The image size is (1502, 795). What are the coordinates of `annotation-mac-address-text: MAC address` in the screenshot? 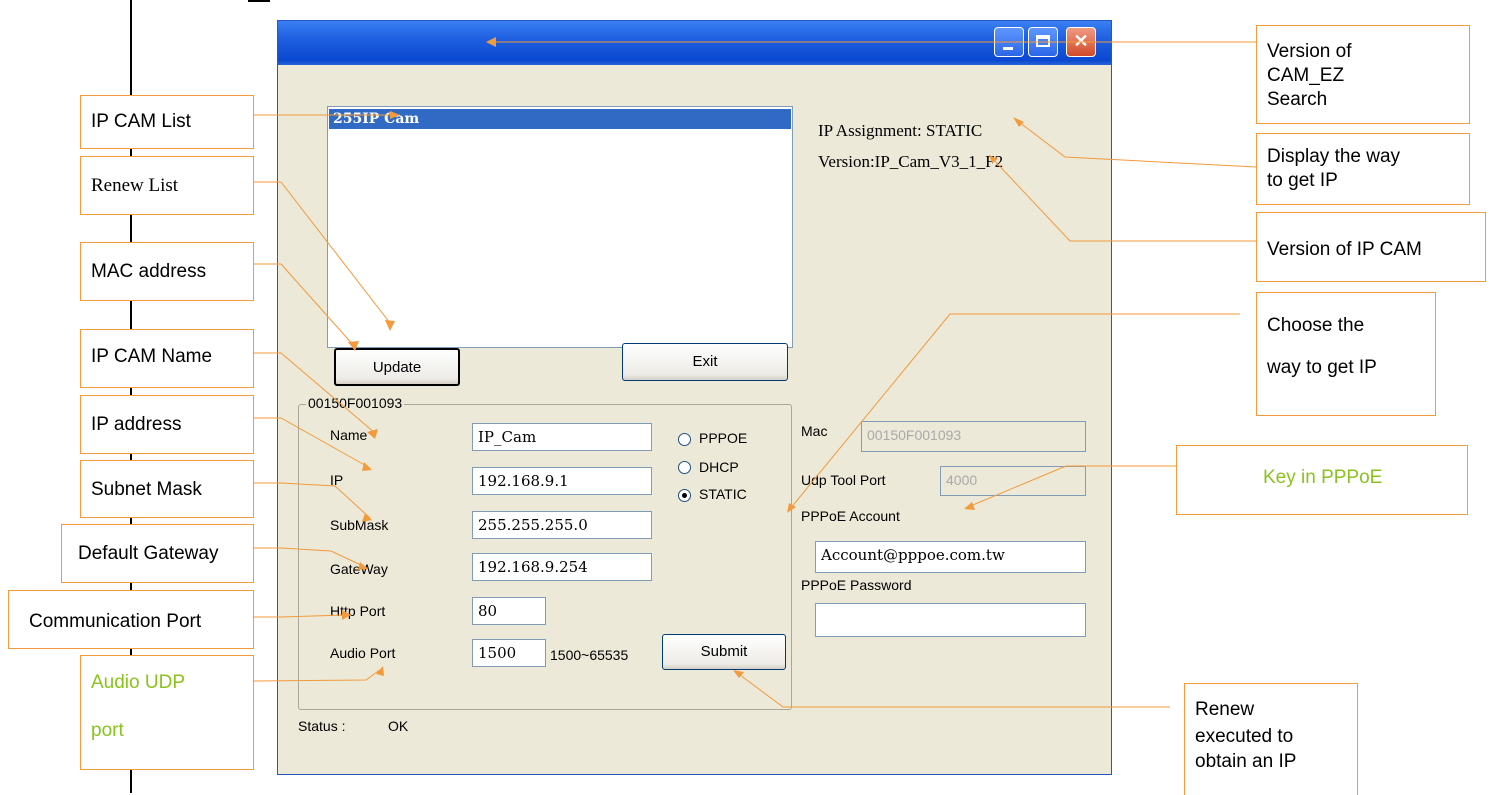 It's located at (149, 271).